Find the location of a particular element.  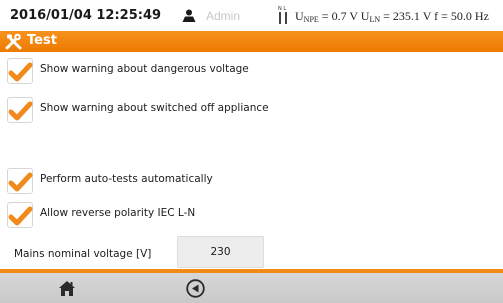

home-icon is located at coordinates (67, 288).